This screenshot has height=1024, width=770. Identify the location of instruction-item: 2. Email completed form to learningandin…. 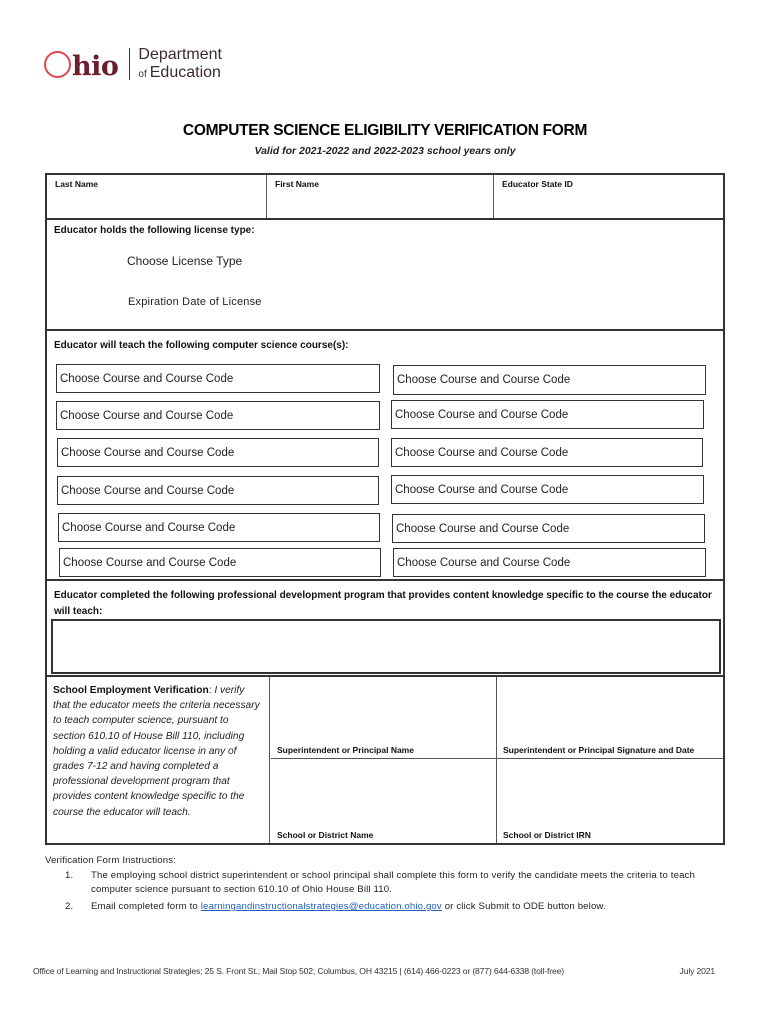
(385, 907).